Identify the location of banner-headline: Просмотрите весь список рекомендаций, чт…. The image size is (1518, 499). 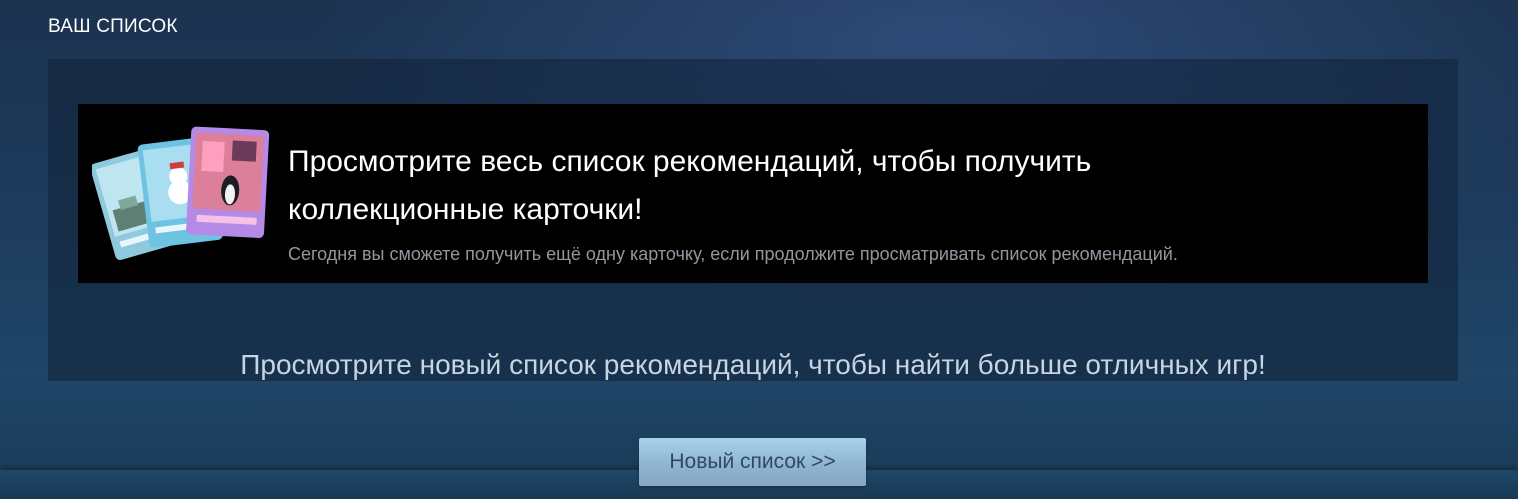
(690, 185).